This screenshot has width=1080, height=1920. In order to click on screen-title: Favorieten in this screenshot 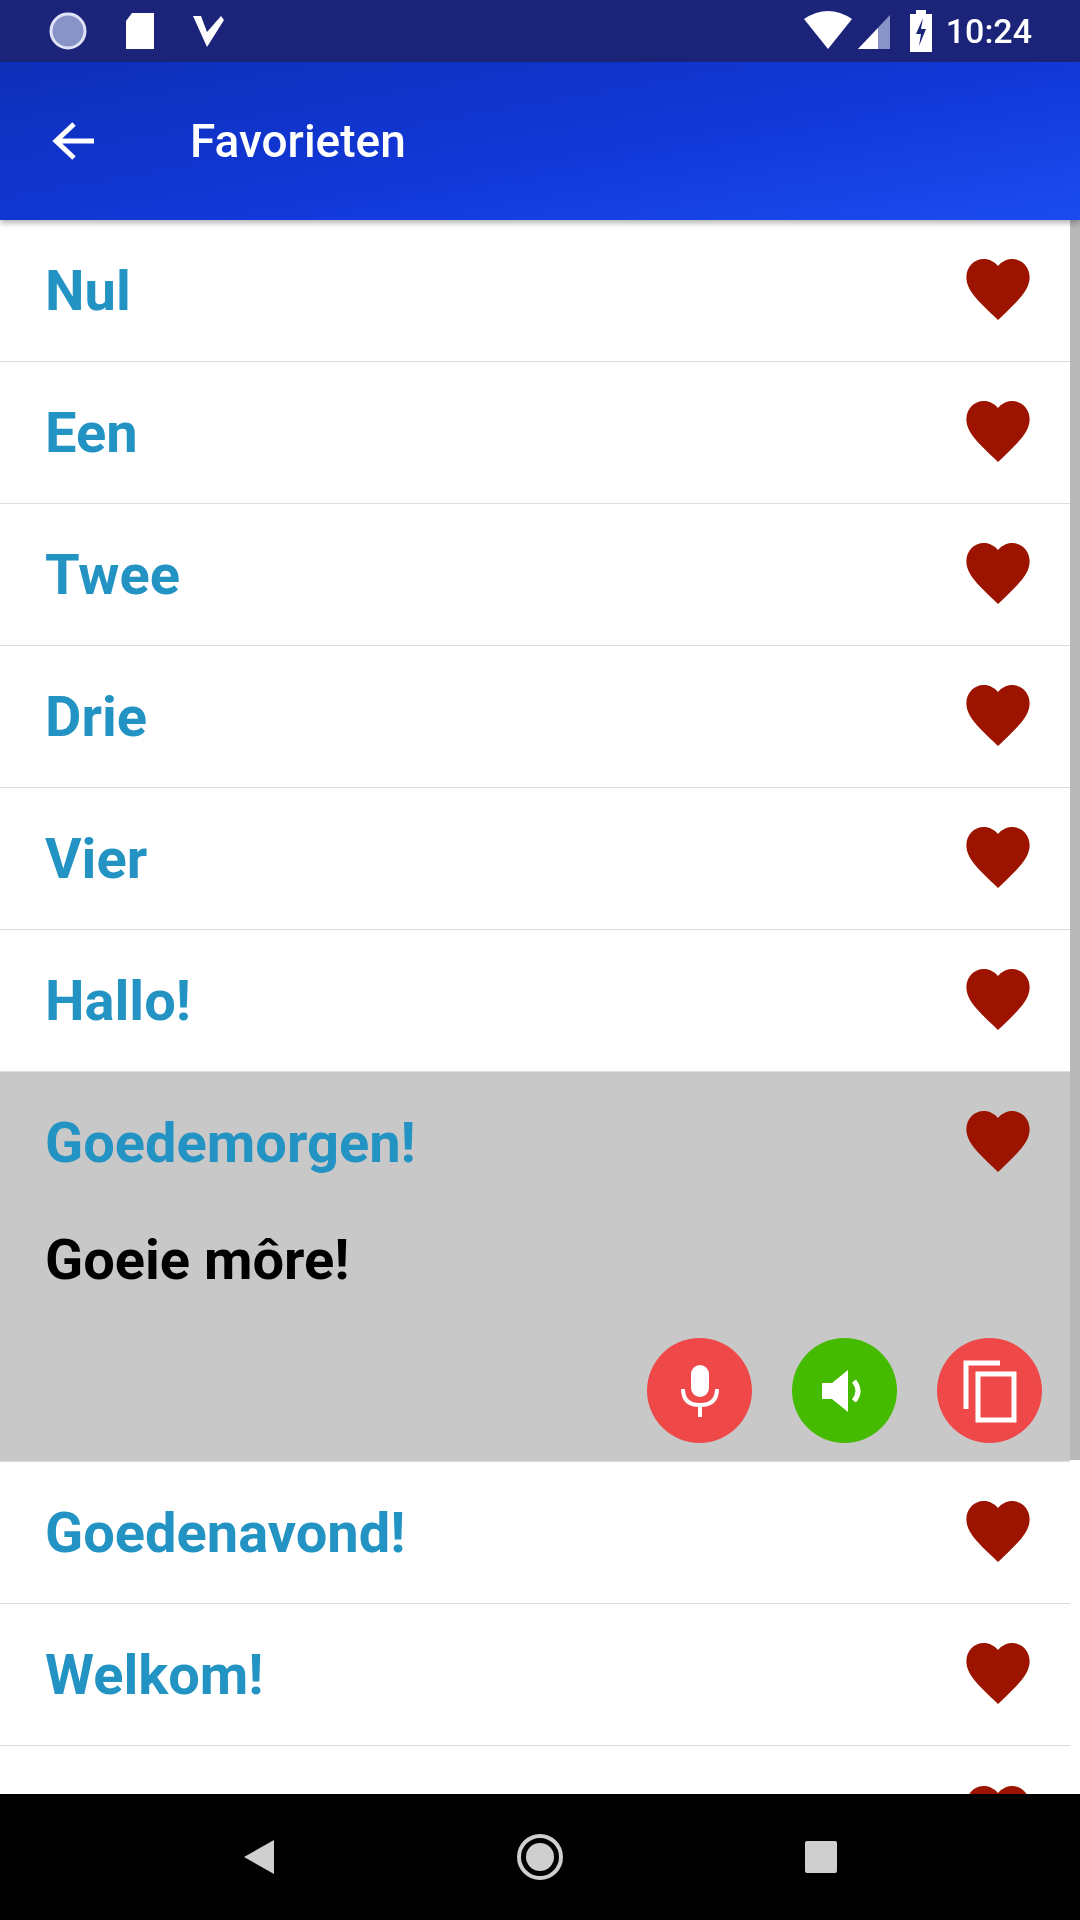, I will do `click(298, 141)`.